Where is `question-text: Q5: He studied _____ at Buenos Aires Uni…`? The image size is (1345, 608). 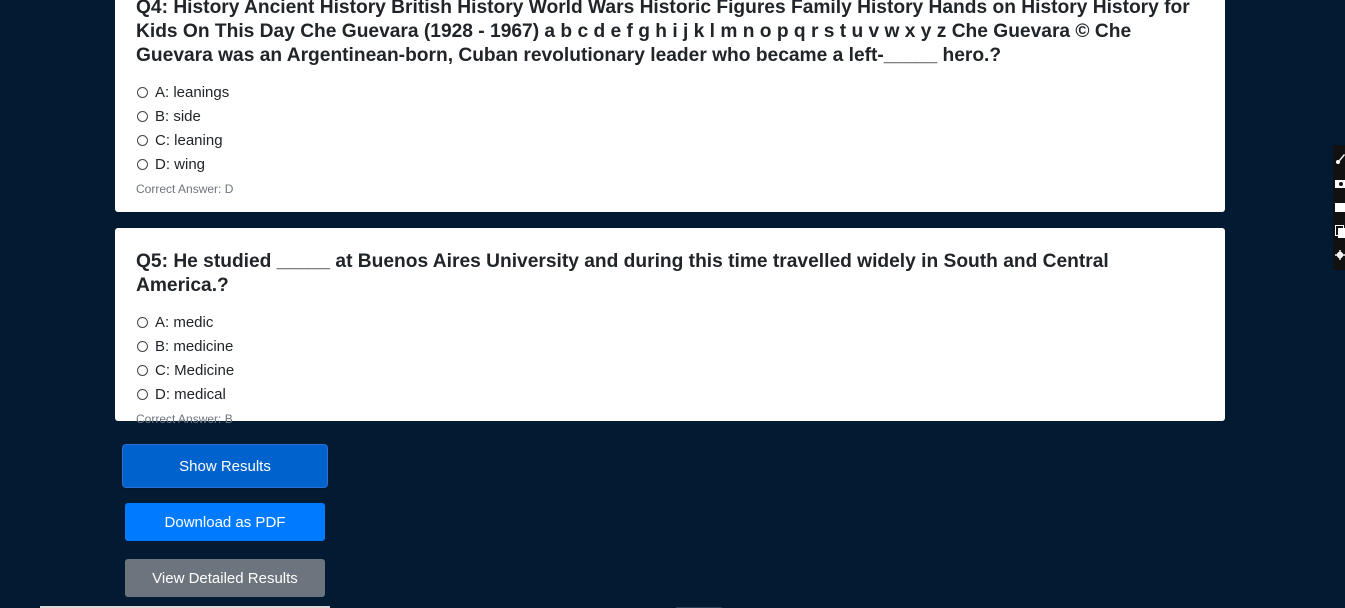 question-text: Q5: He studied _____ at Buenos Aires Uni… is located at coordinates (622, 273).